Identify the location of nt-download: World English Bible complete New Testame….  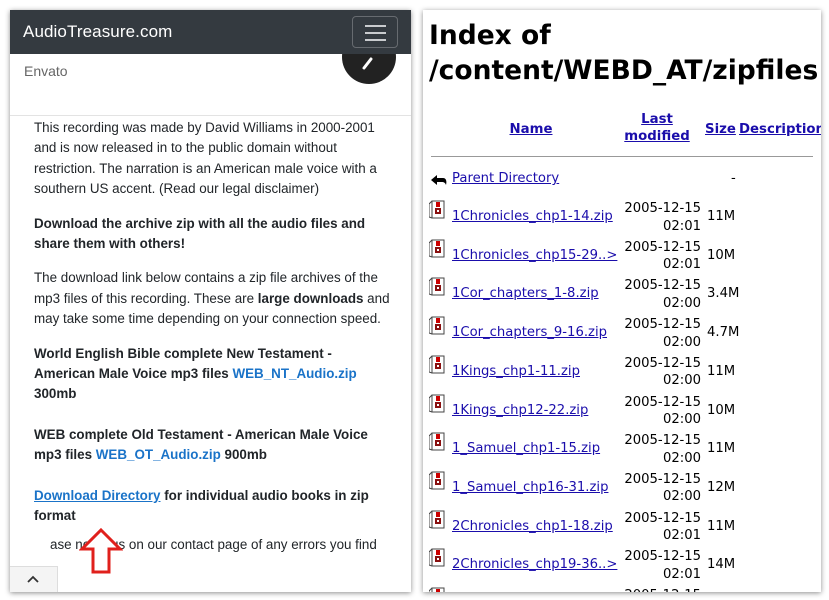
(195, 373).